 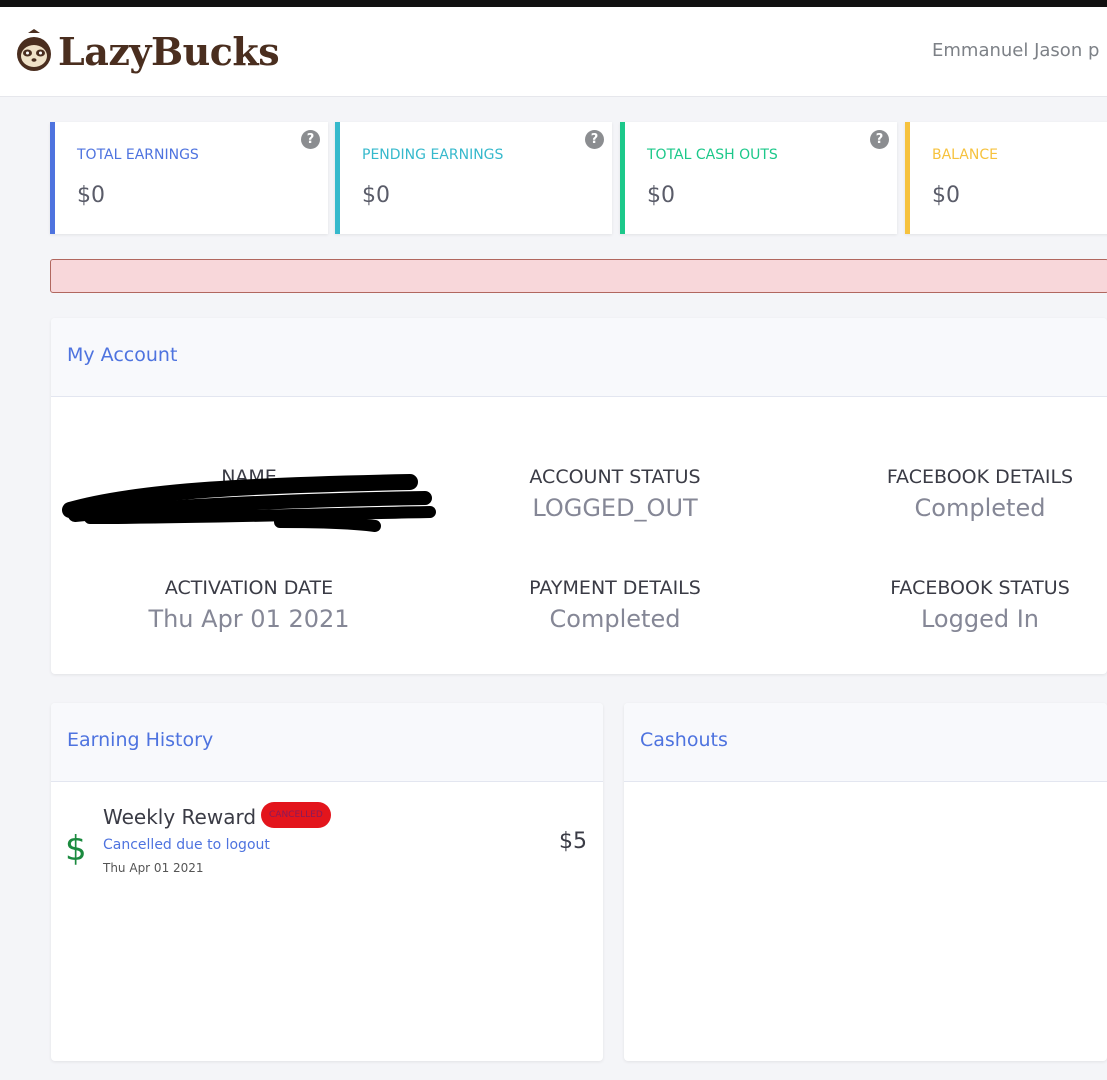 What do you see at coordinates (76, 849) in the screenshot?
I see `dollar-icon: $` at bounding box center [76, 849].